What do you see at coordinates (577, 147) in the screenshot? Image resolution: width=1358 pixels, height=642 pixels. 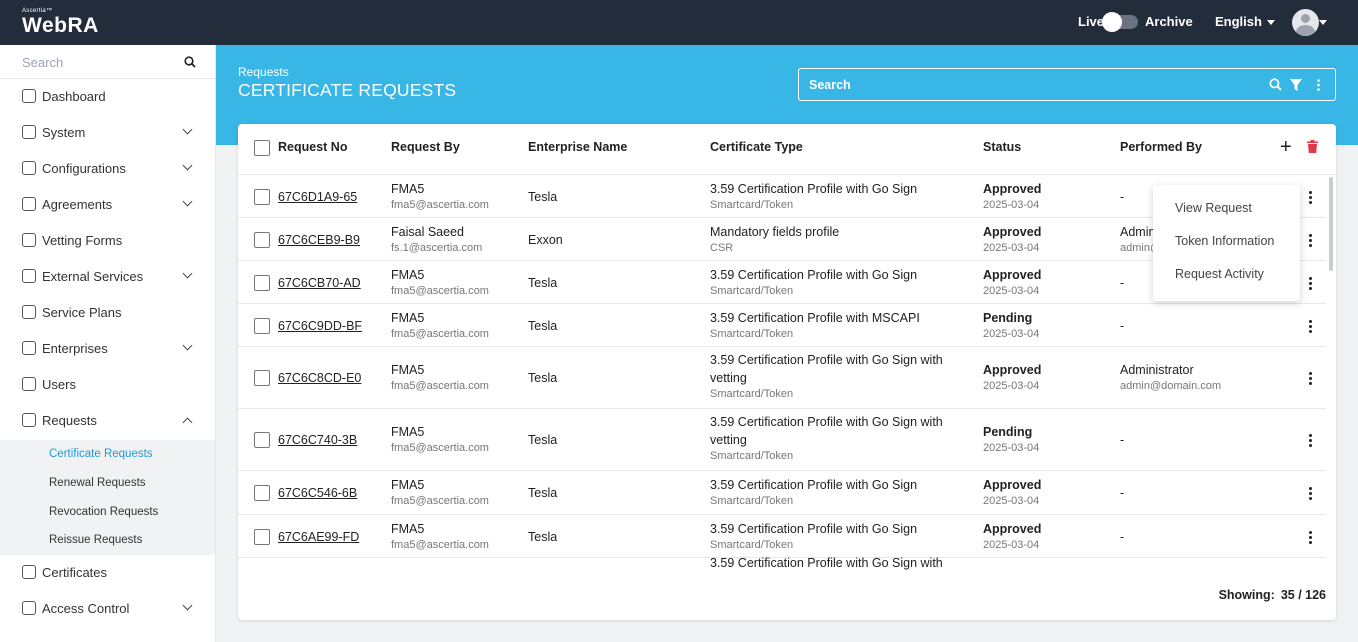 I see `column-header-enterprise-name: Enterprise Name` at bounding box center [577, 147].